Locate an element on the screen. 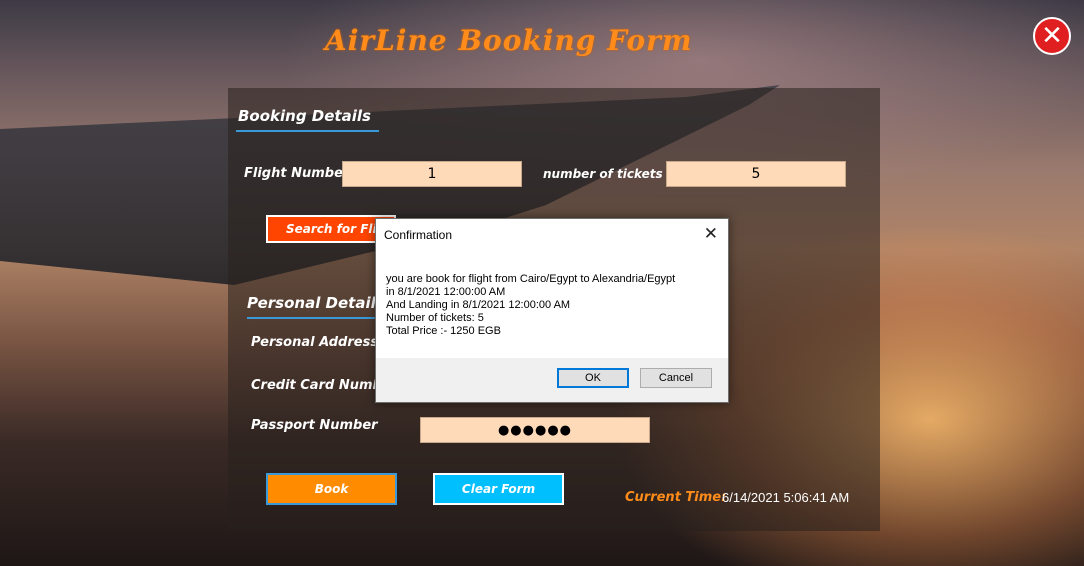 This screenshot has height=566, width=1084. dialog-line: Total Price :- 1250 EGB is located at coordinates (443, 331).